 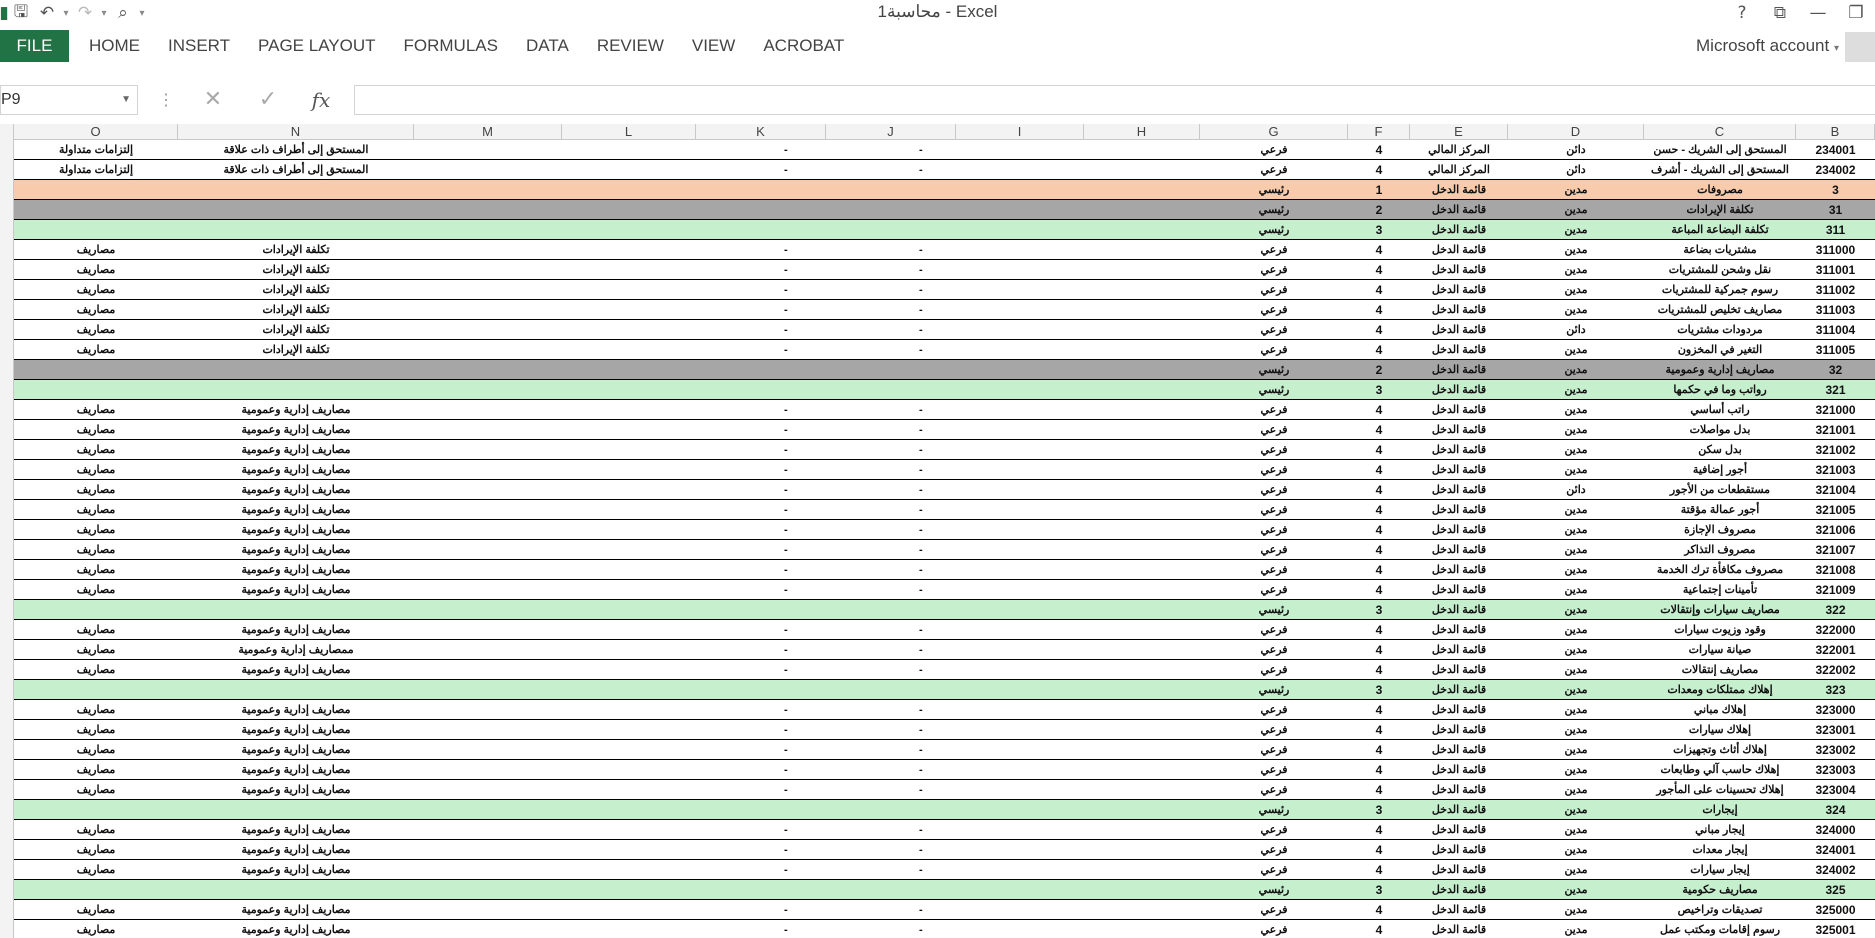 What do you see at coordinates (1720, 550) in the screenshot?
I see `cell-c: مصروف التذاكر` at bounding box center [1720, 550].